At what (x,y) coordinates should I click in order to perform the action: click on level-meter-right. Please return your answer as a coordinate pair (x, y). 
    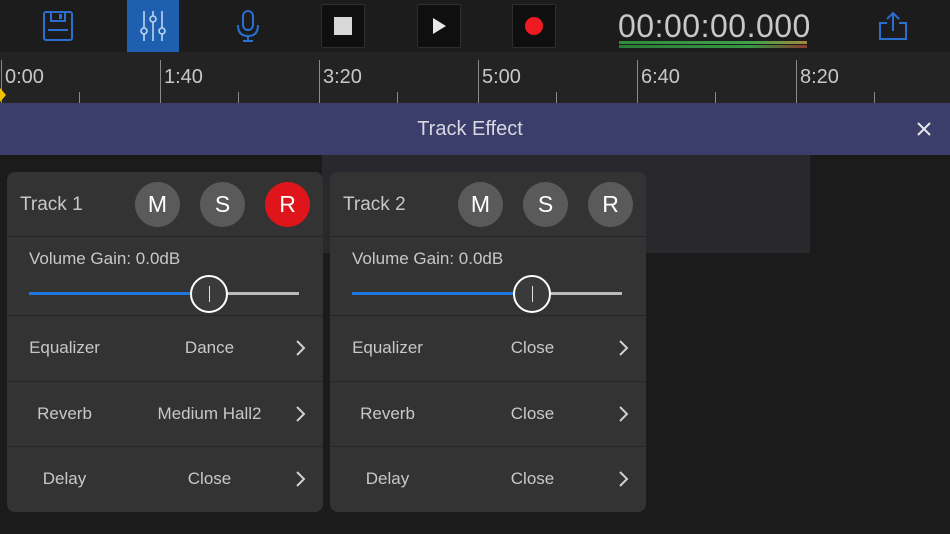
    Looking at the image, I should click on (713, 46).